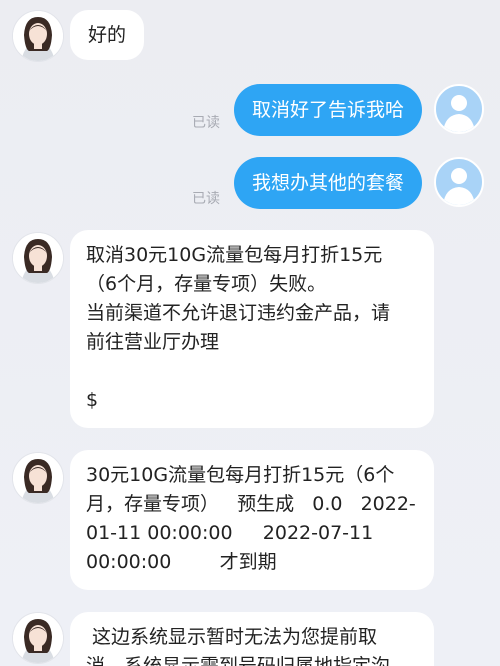  I want to click on message-text: 消，系统显示需到号码归属地指定沟, so click(238, 660).